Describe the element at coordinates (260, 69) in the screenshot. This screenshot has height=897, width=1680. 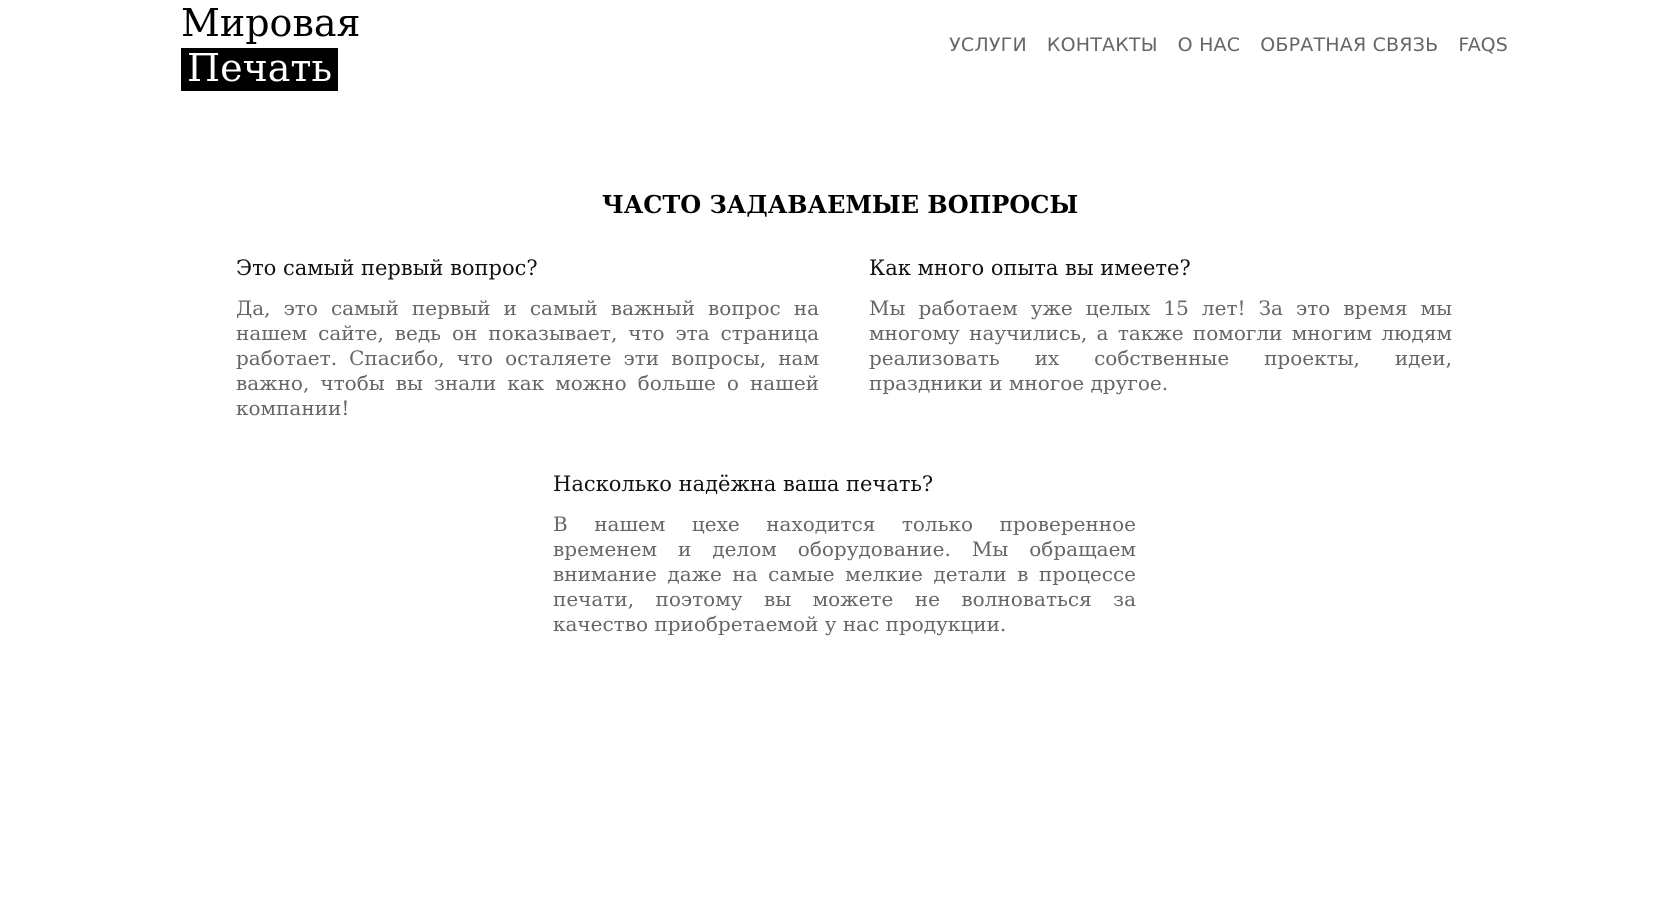
I see `logo-line-2: Печать` at that location.